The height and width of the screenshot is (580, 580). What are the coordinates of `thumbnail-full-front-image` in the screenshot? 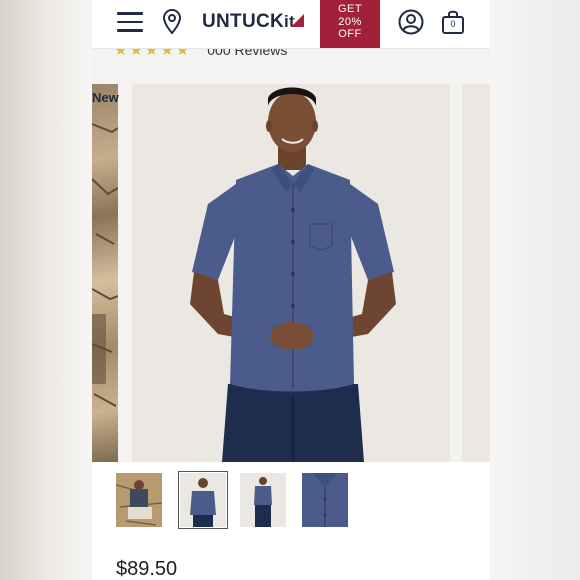 It's located at (263, 500).